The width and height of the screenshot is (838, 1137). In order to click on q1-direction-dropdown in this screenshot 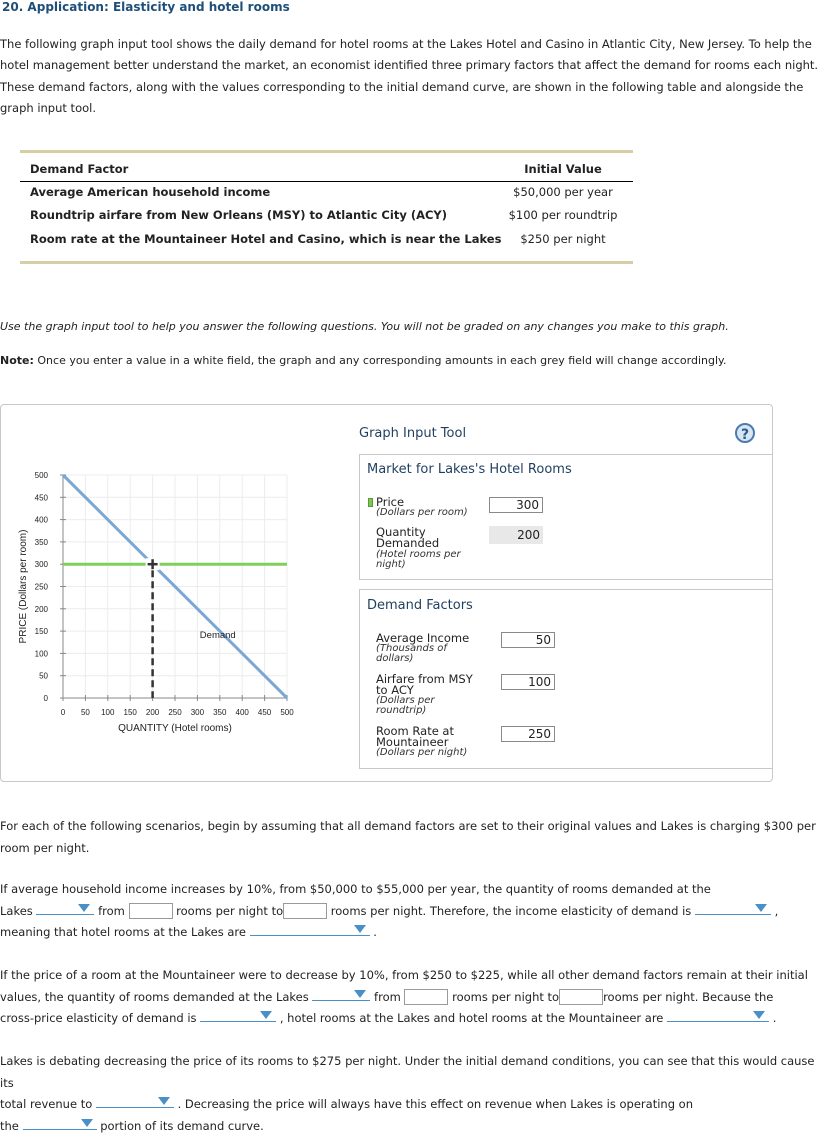, I will do `click(65, 908)`.